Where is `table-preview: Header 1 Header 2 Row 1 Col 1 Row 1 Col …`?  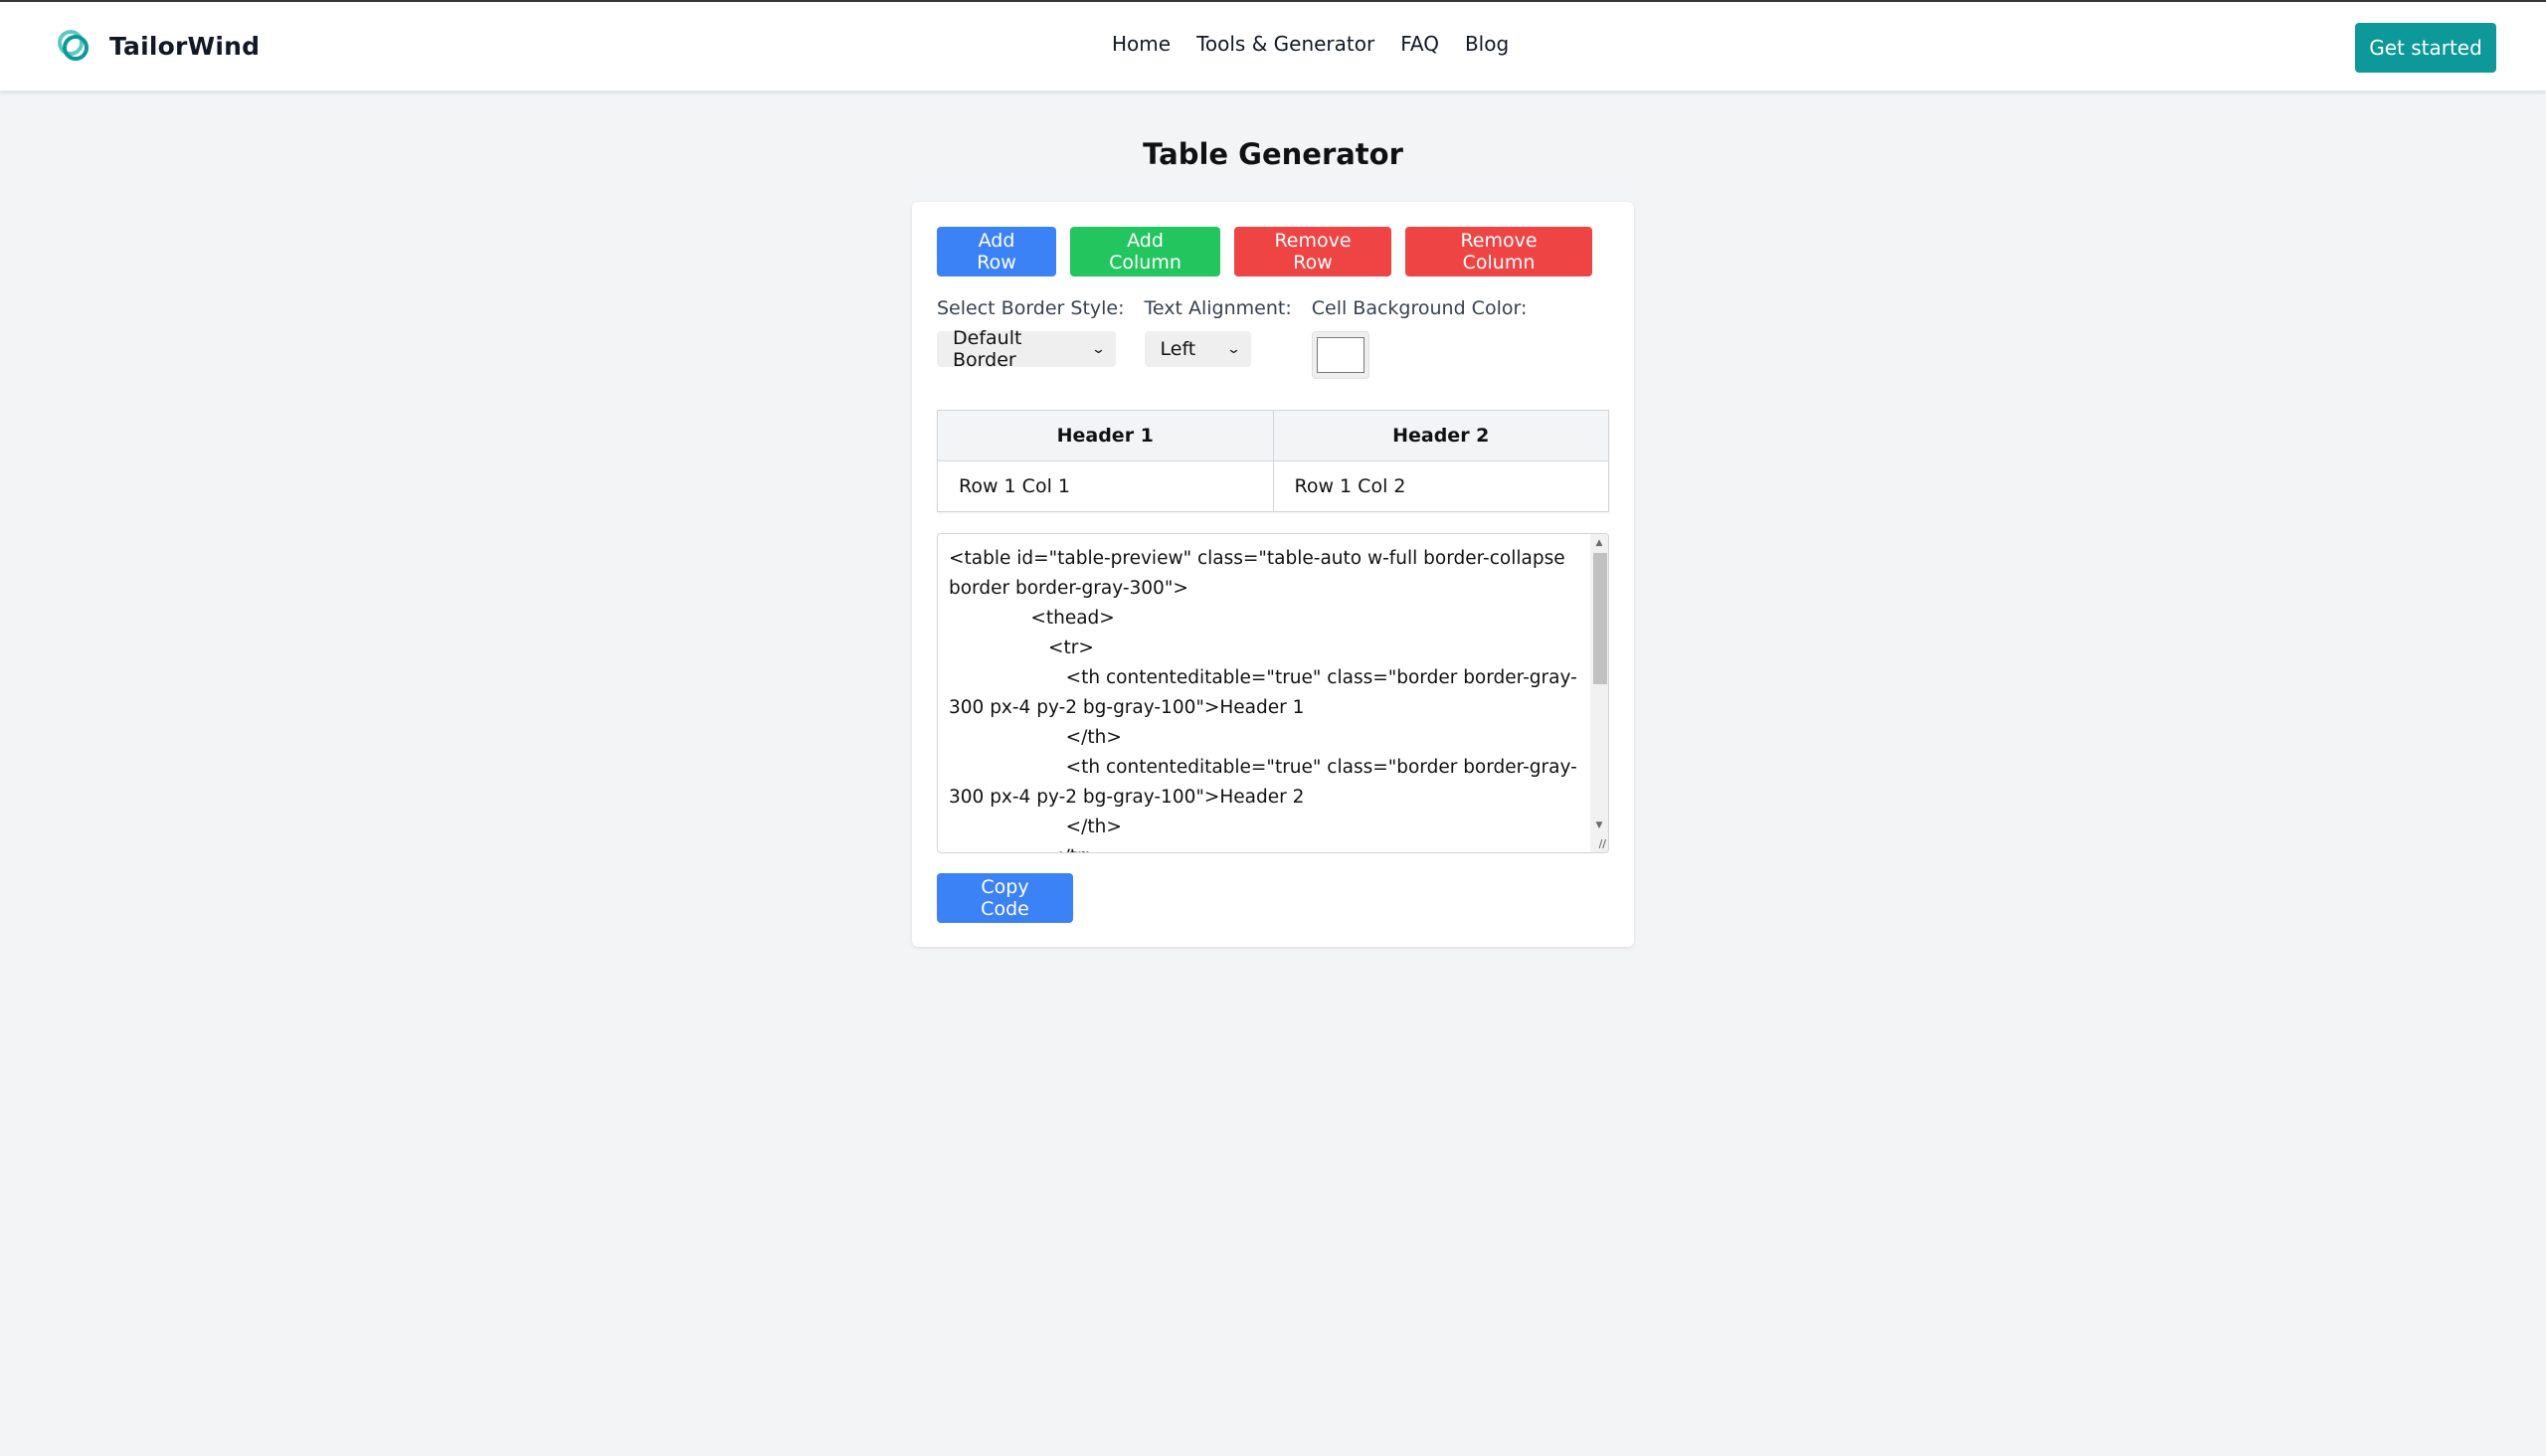
table-preview: Header 1 Header 2 Row 1 Col 1 Row 1 Col … is located at coordinates (1273, 461).